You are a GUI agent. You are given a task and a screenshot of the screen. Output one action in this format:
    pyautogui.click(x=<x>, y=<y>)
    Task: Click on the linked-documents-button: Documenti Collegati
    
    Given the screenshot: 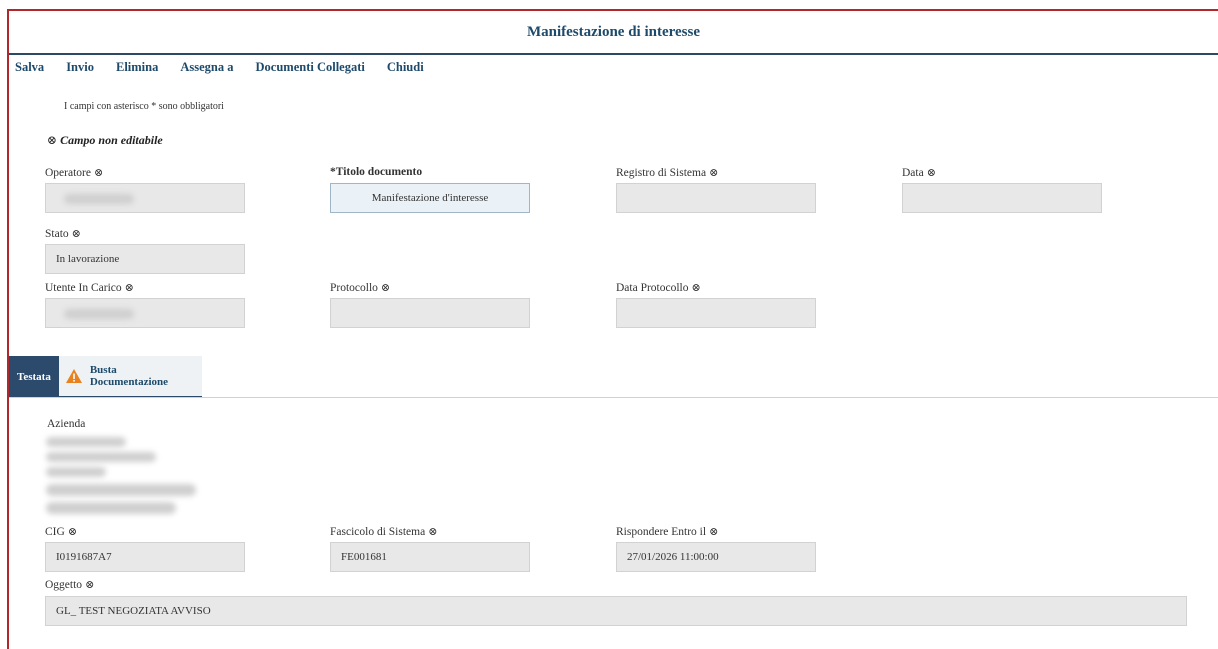 What is the action you would take?
    pyautogui.click(x=310, y=70)
    